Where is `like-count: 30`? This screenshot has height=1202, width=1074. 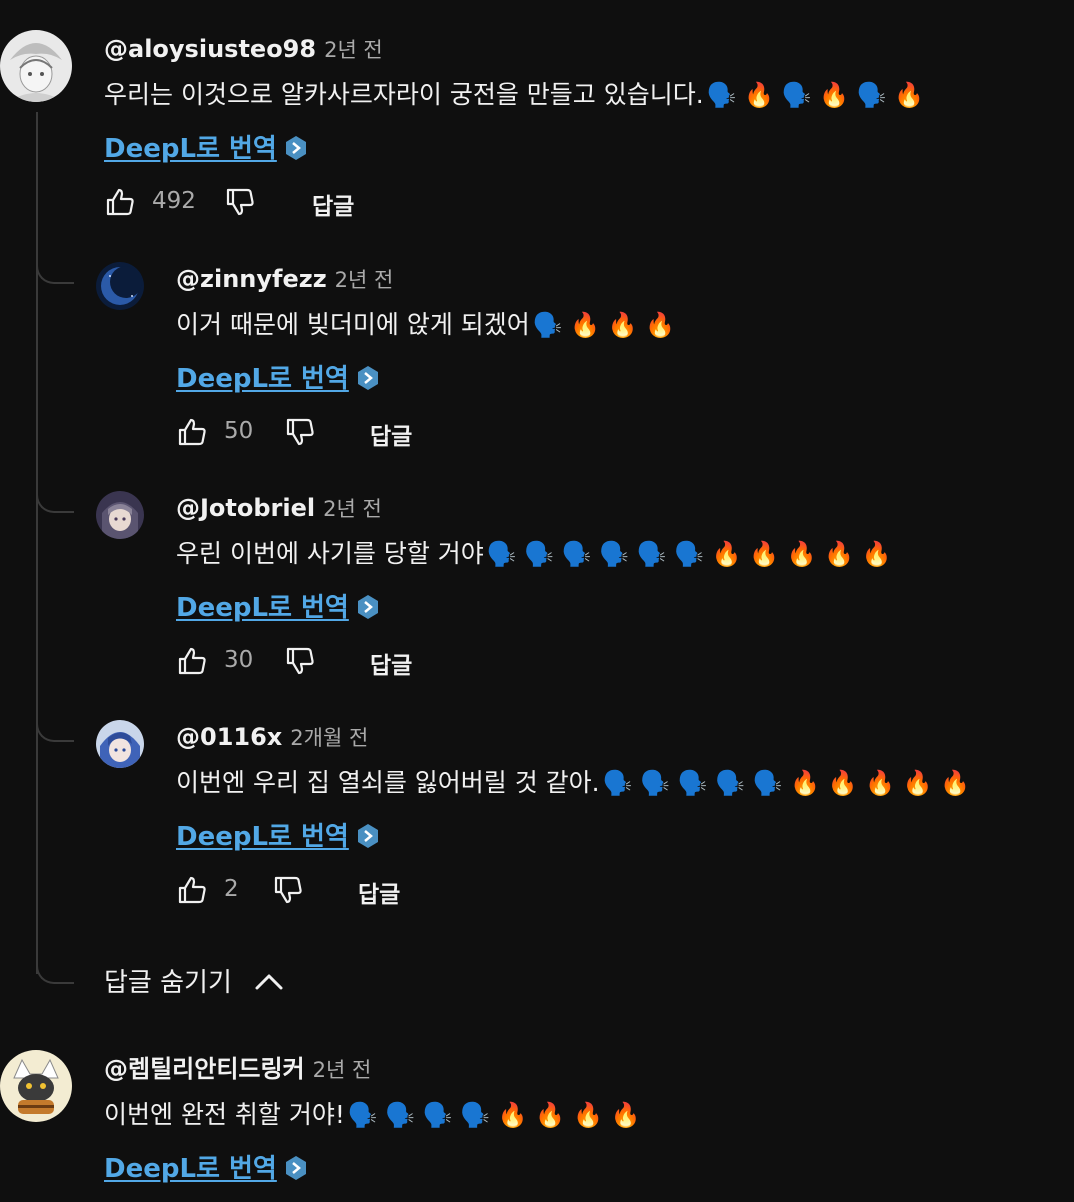
like-count: 30 is located at coordinates (239, 660).